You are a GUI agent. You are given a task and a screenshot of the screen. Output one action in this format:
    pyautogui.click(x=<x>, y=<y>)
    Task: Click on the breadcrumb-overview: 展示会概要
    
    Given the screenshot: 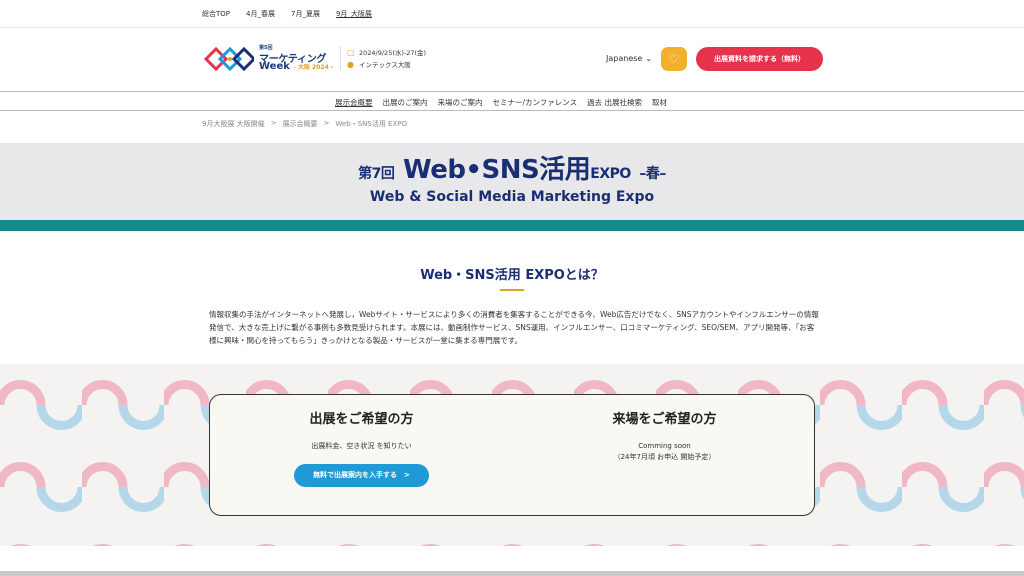 What is the action you would take?
    pyautogui.click(x=300, y=124)
    